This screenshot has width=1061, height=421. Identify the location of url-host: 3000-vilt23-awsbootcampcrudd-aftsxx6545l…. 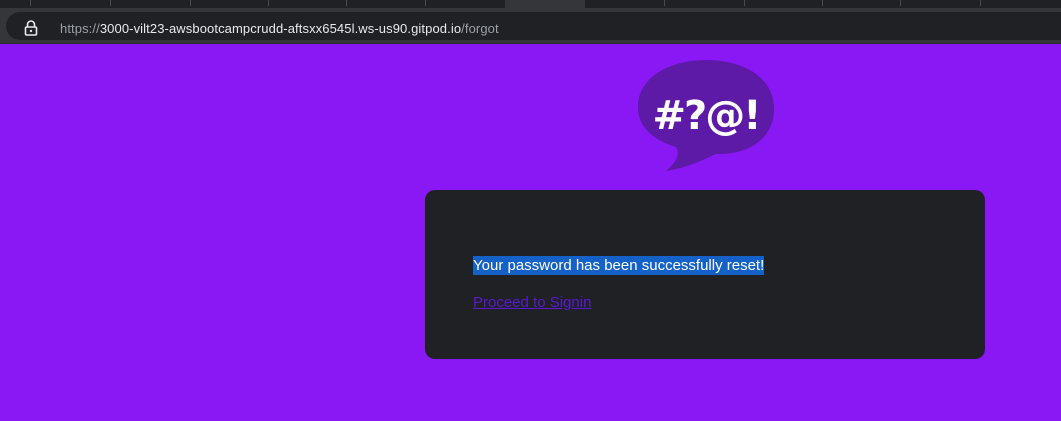
(280, 28).